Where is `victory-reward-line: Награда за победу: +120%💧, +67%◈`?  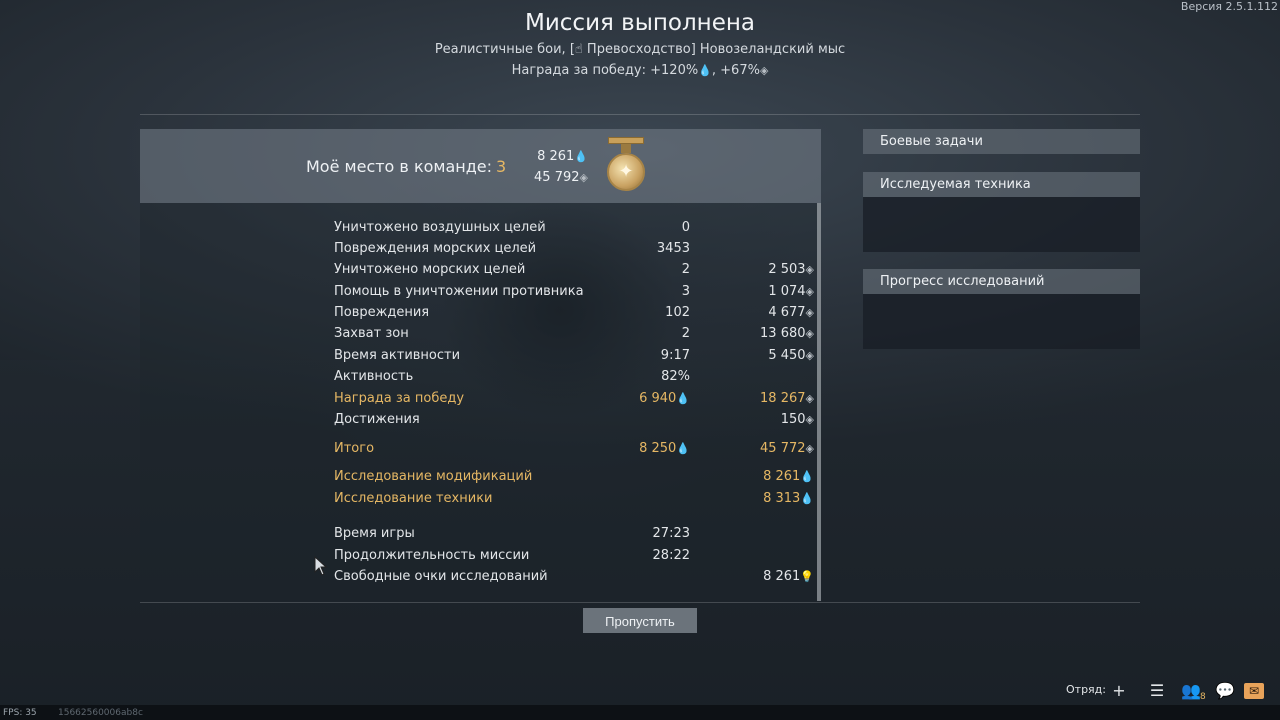
victory-reward-line: Награда за победу: +120%💧, +67%◈ is located at coordinates (640, 70).